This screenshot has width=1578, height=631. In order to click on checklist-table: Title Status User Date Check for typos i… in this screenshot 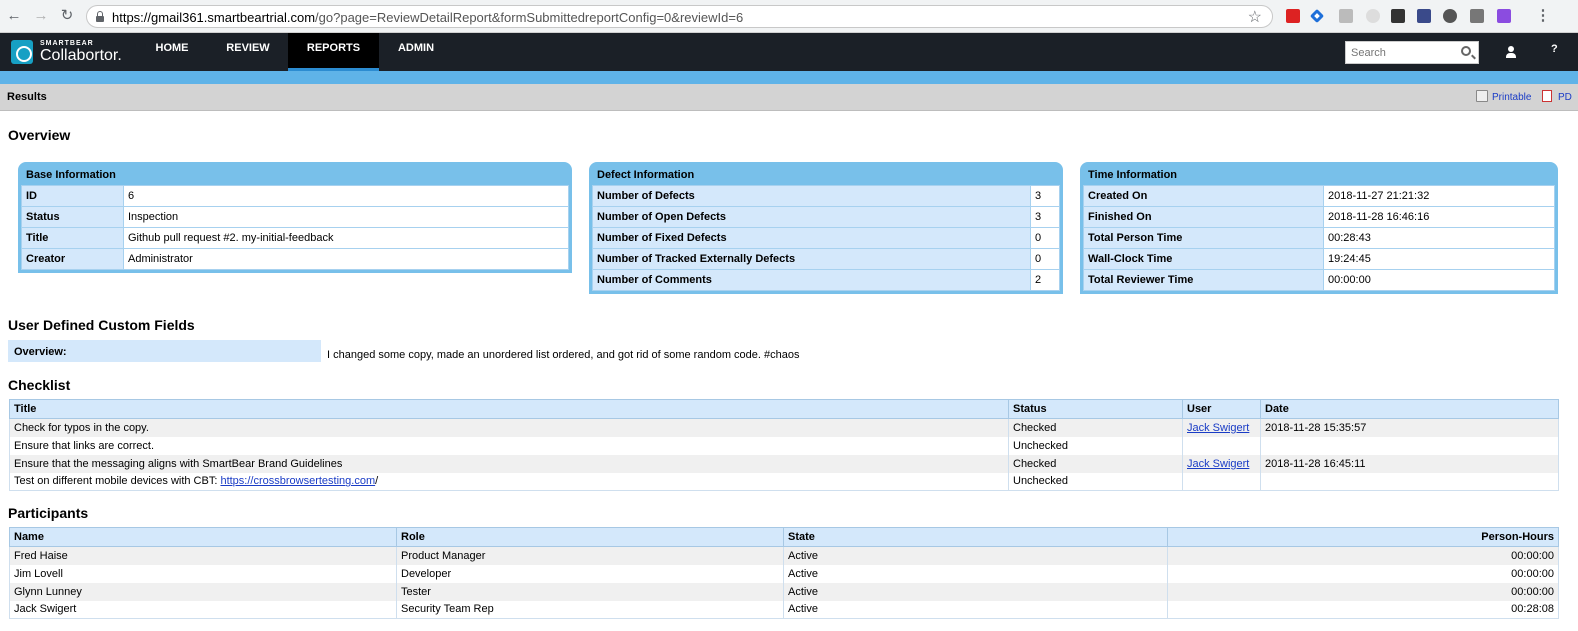, I will do `click(784, 445)`.